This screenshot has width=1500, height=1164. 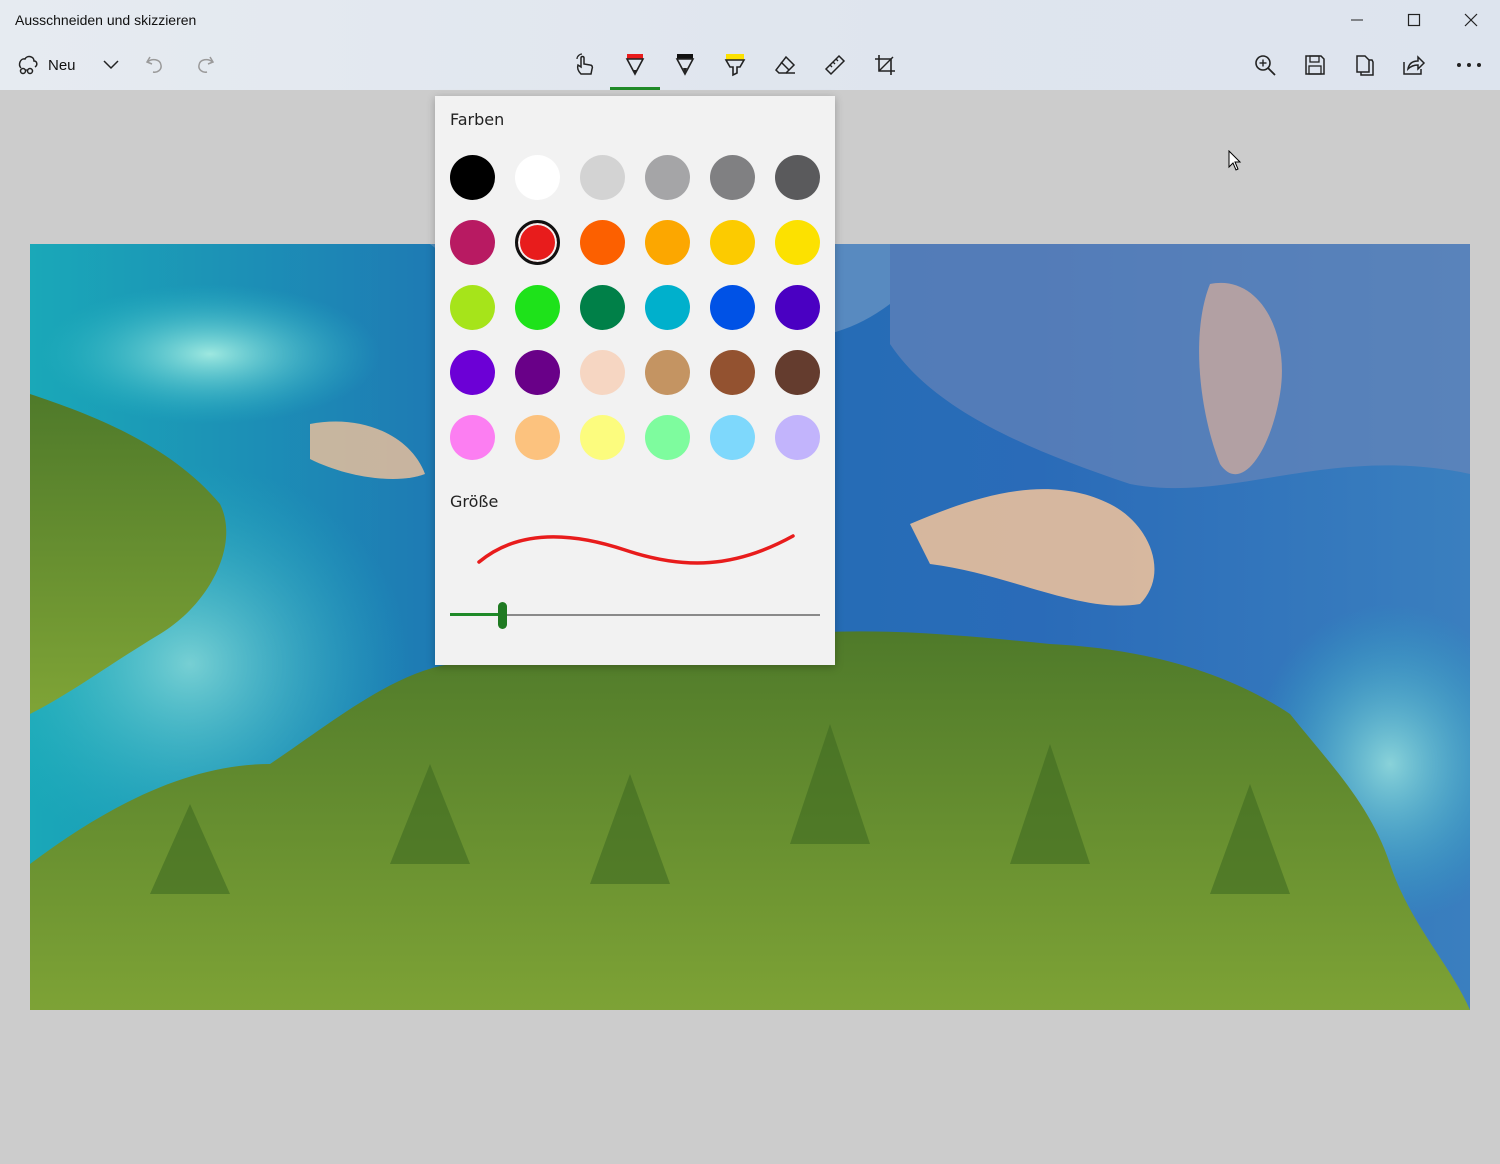 I want to click on save-button, so click(x=1315, y=65).